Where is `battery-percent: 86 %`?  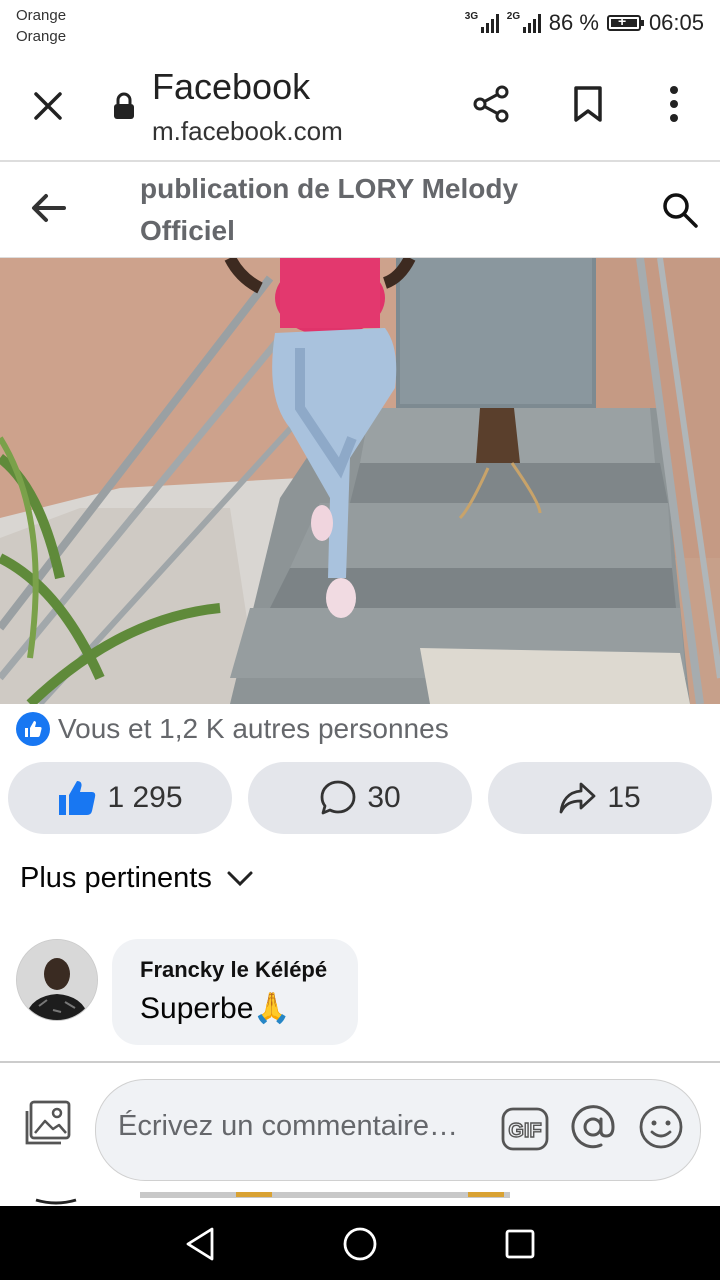 battery-percent: 86 % is located at coordinates (573, 22).